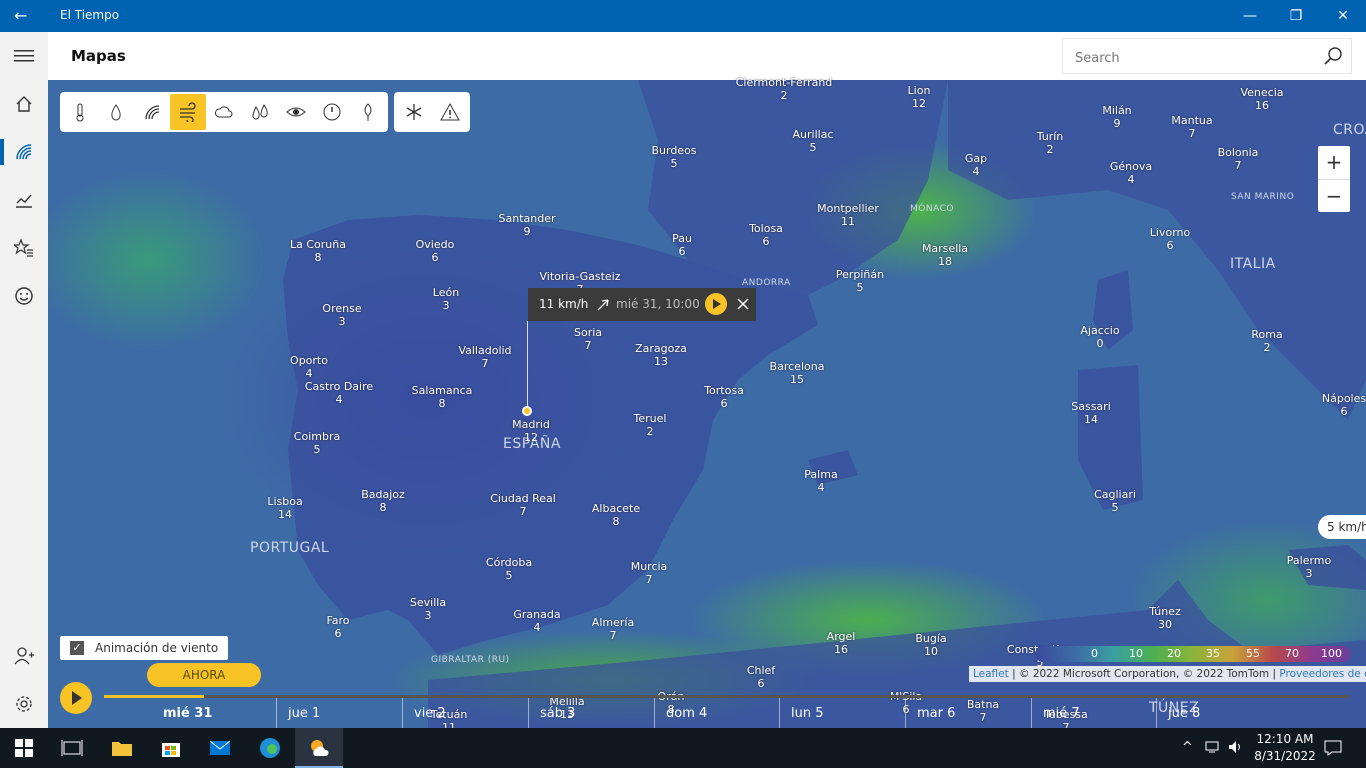 This screenshot has width=1366, height=768. I want to click on data-providers-link: Proveedores de datos, so click(1322, 674).